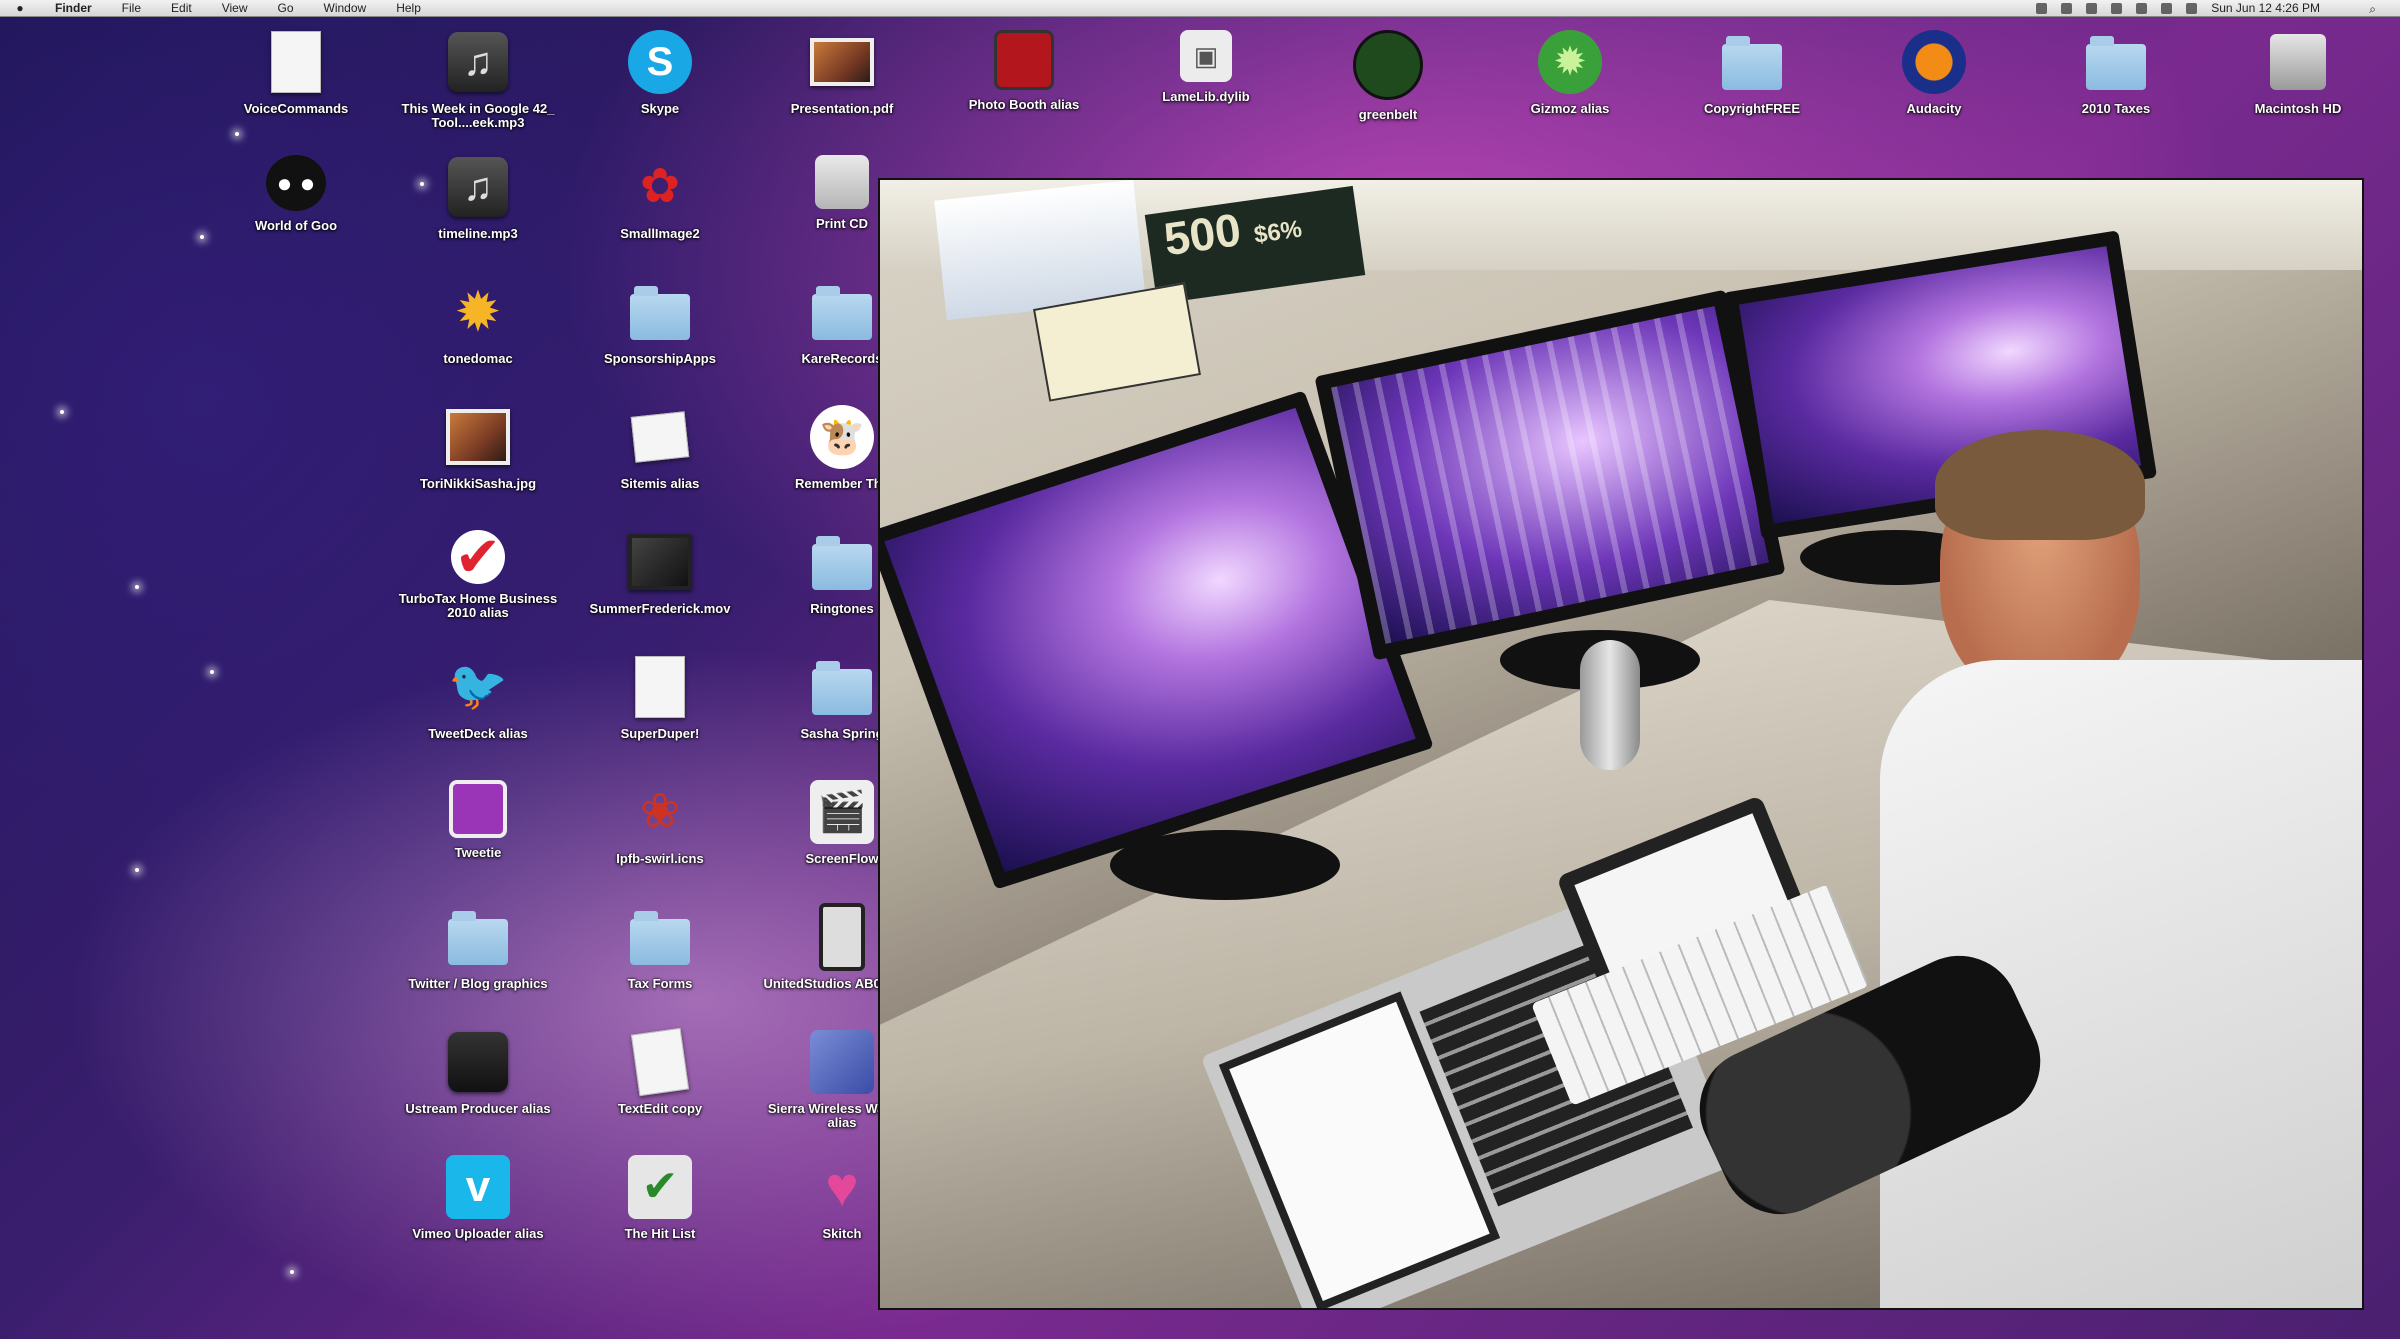  I want to click on desktop-icon-world-of-goo: ● ● World of Goo, so click(296, 215).